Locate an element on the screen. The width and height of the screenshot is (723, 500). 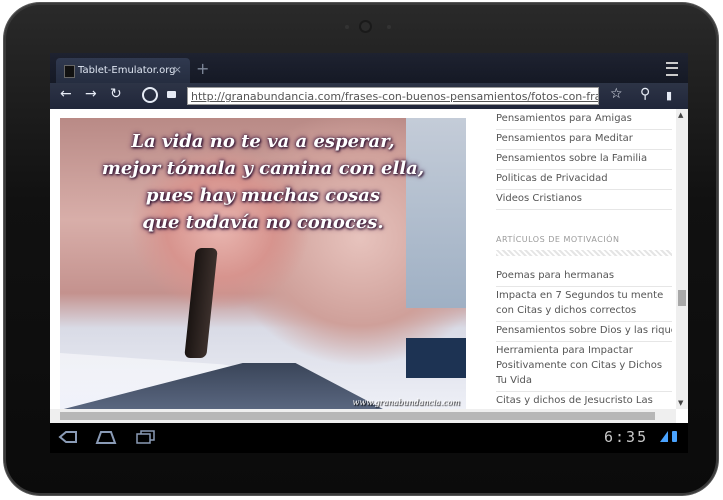
vertical-scroll-thumb is located at coordinates (682, 298).